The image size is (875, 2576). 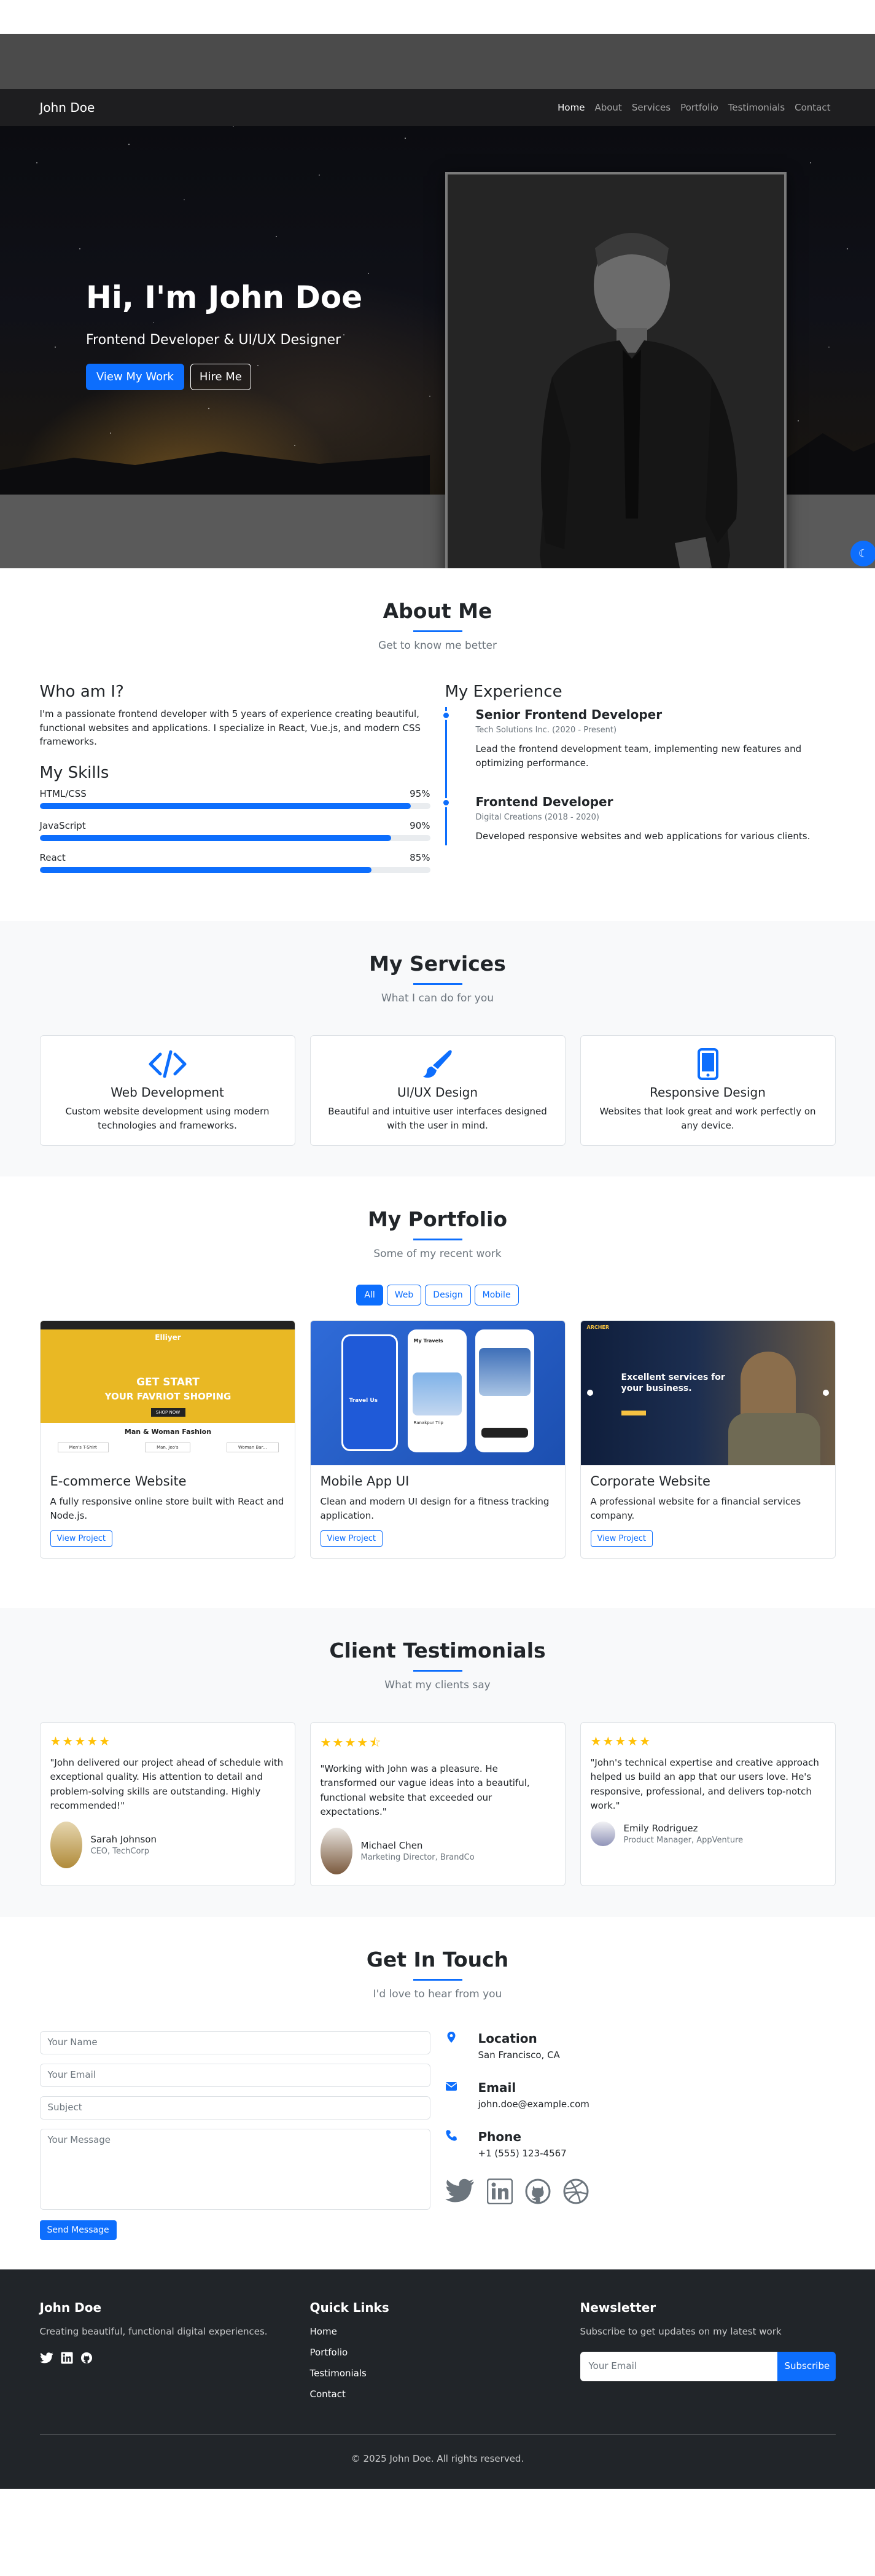 What do you see at coordinates (428, 1422) in the screenshot?
I see `thumb-trip-label: Ranakpur Trip` at bounding box center [428, 1422].